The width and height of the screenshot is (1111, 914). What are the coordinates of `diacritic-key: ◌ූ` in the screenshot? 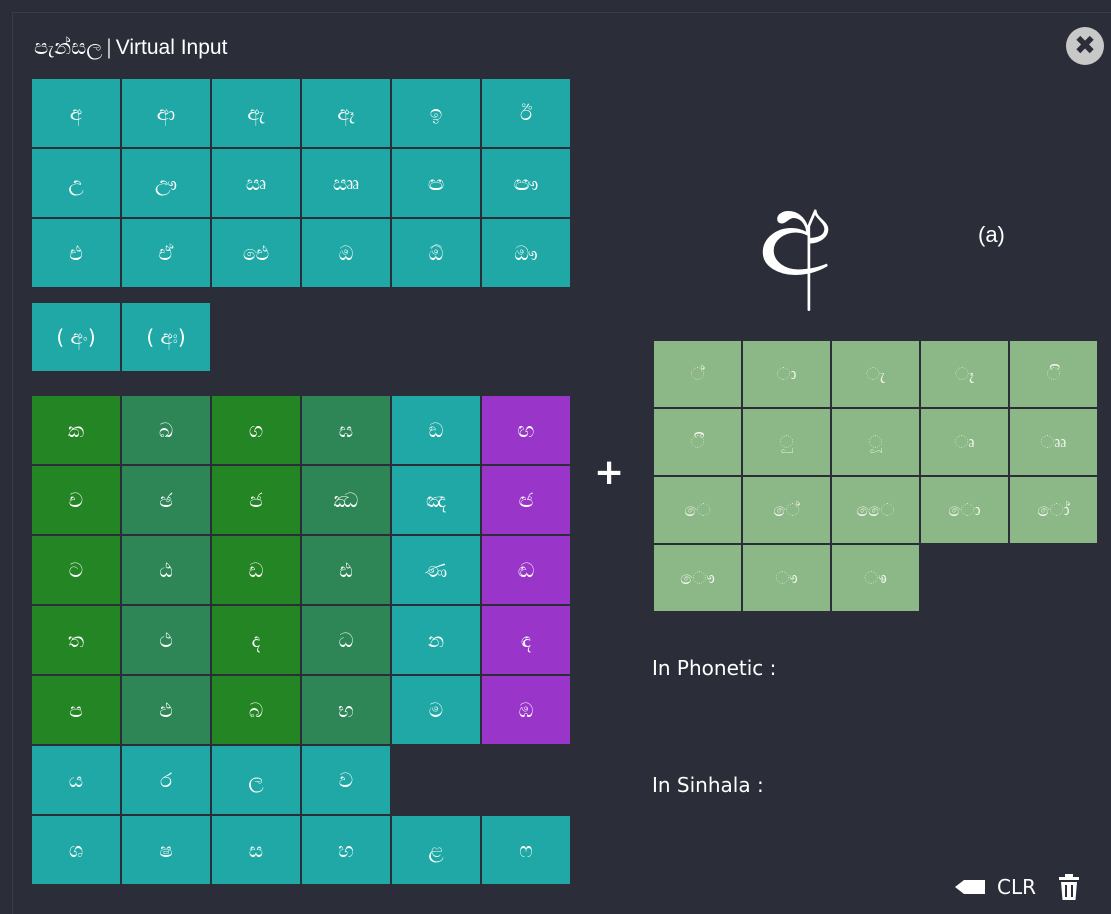 It's located at (875, 442).